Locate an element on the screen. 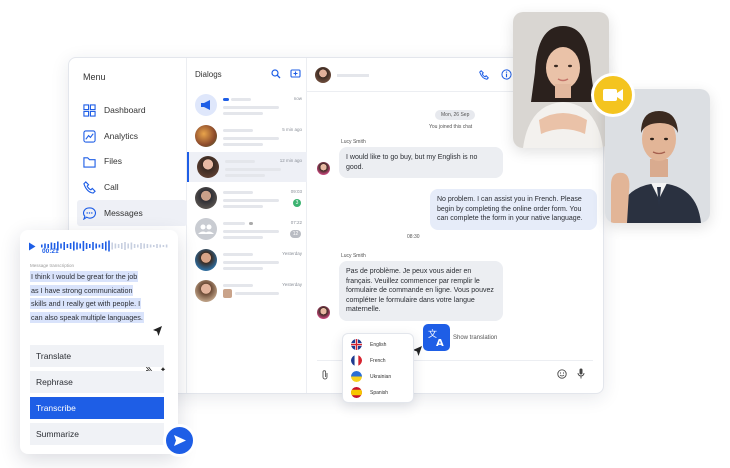  file-icon is located at coordinates (89, 162).